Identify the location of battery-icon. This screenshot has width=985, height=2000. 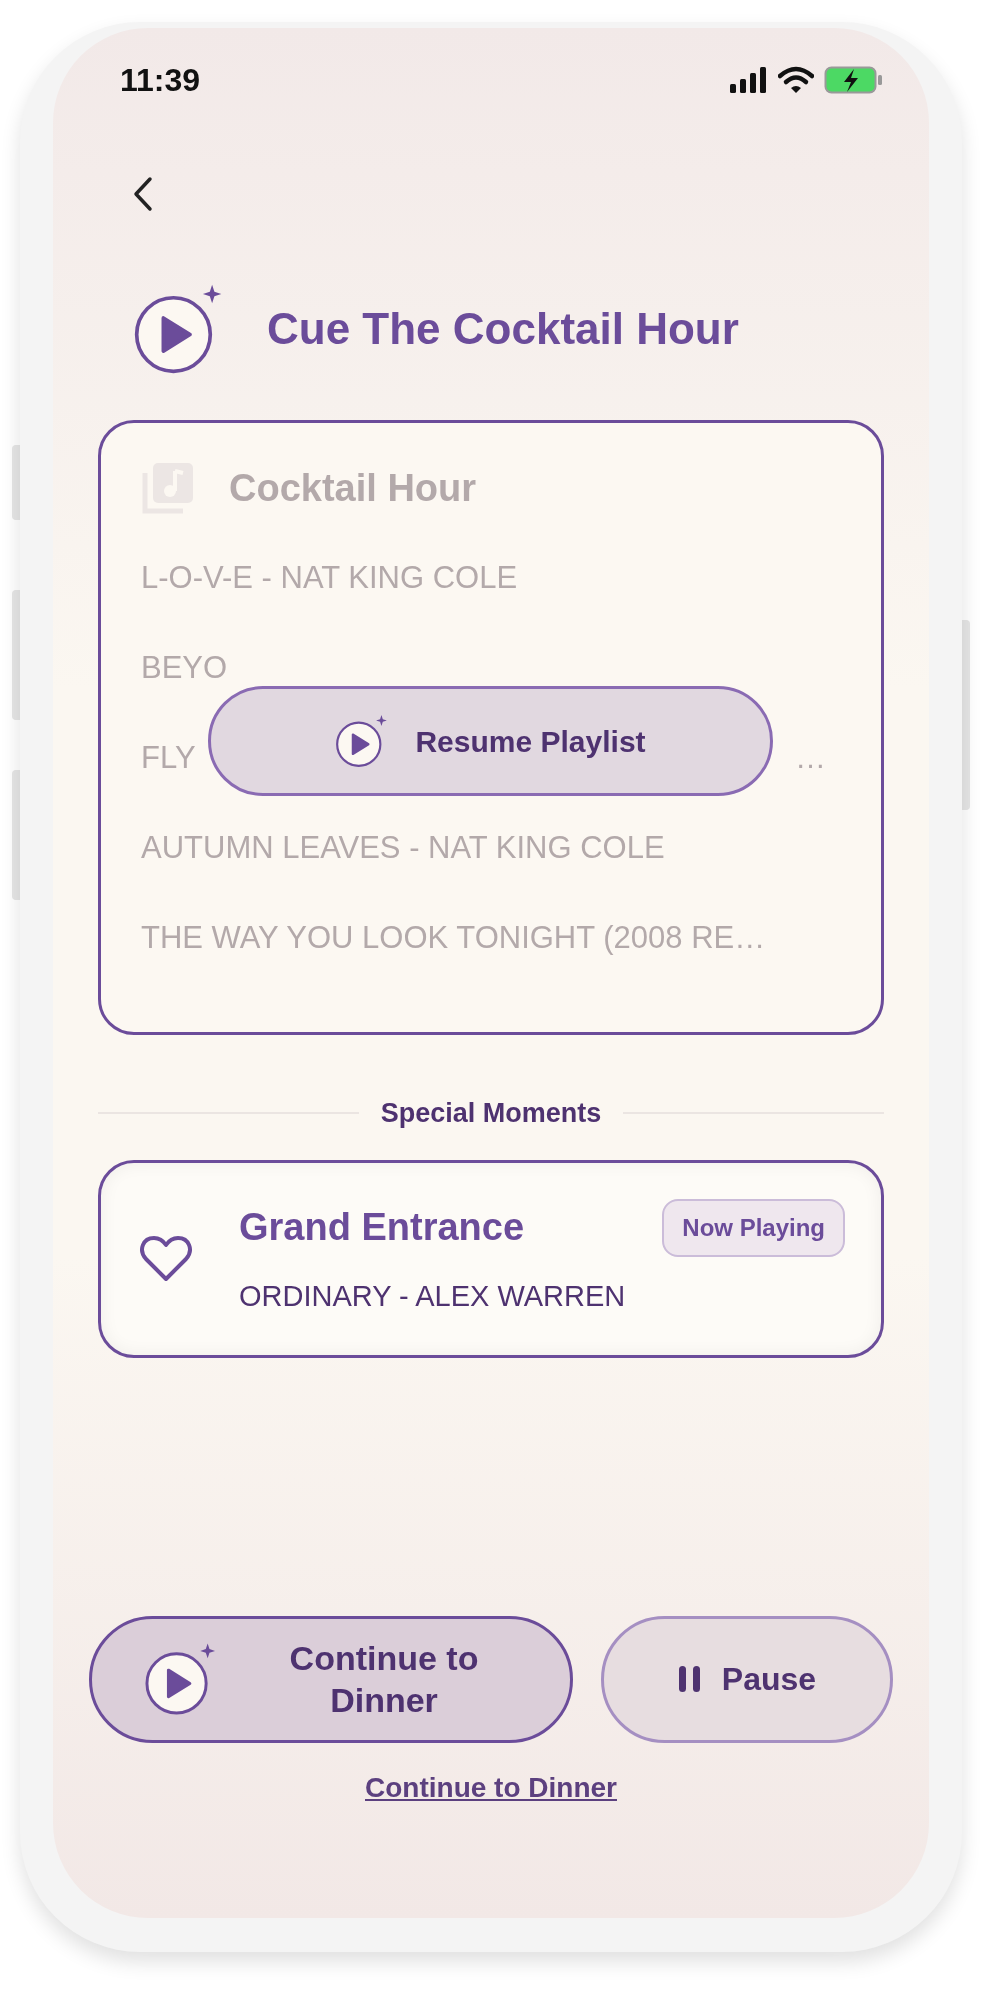
(854, 80).